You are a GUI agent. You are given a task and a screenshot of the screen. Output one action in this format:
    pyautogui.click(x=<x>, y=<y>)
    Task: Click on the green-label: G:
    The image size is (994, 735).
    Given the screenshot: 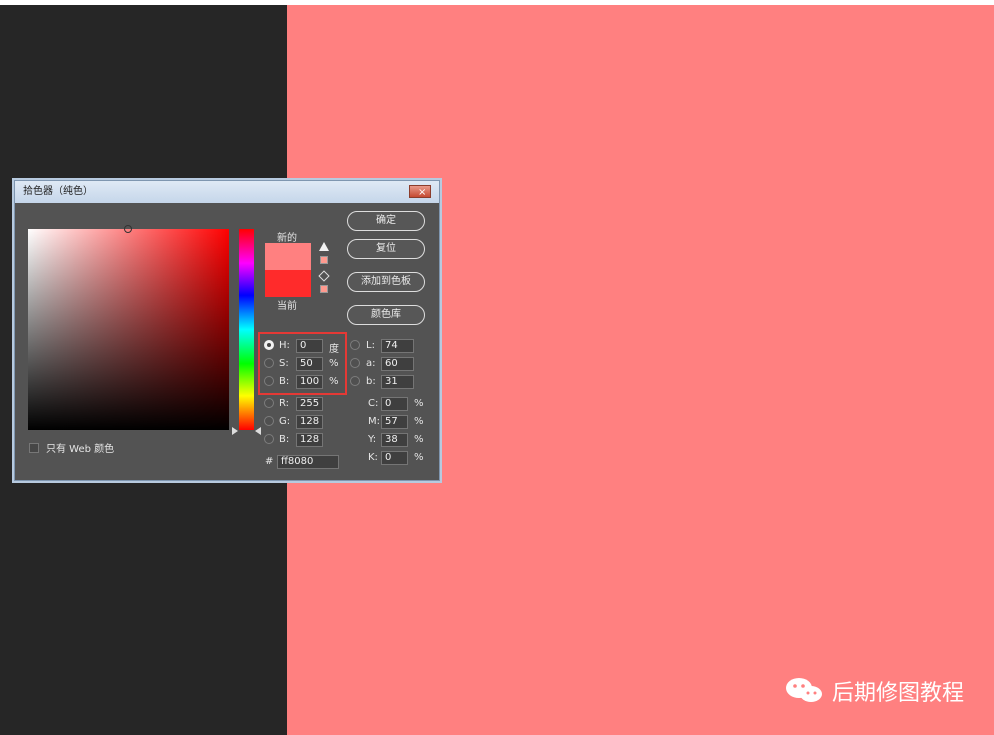 What is the action you would take?
    pyautogui.click(x=285, y=421)
    